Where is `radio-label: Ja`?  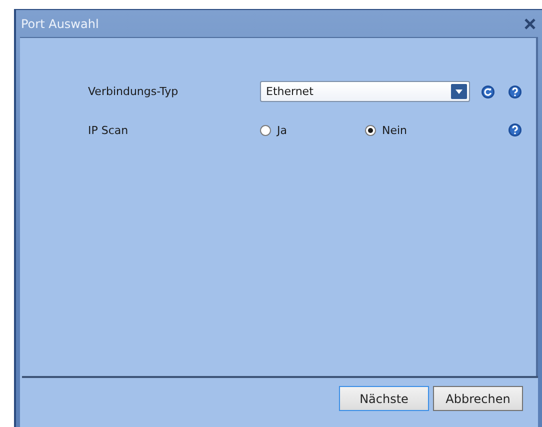 radio-label: Ja is located at coordinates (282, 130).